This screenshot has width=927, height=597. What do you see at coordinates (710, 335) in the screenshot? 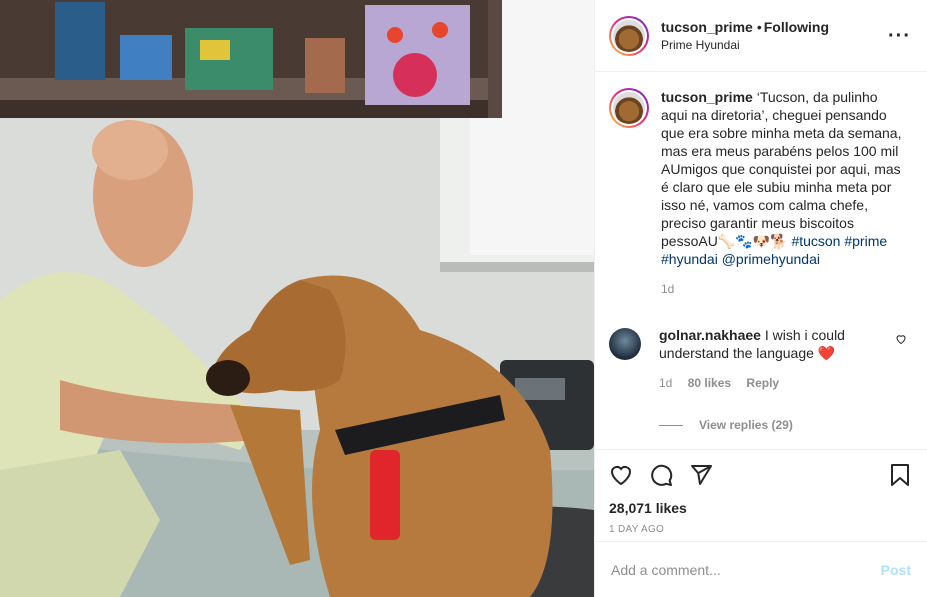
I see `commenter-username: golnar.nakhaee` at bounding box center [710, 335].